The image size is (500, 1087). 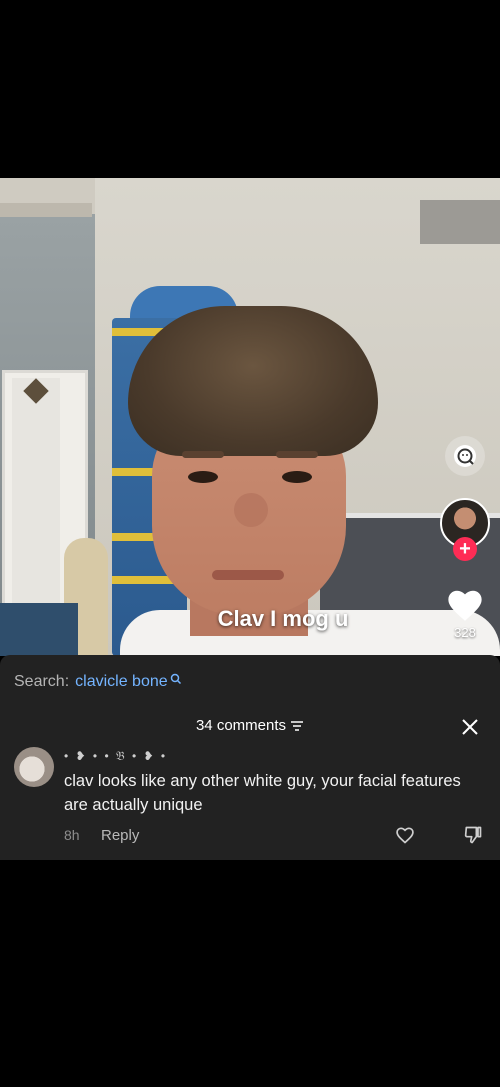 What do you see at coordinates (115, 756) in the screenshot?
I see `comment-username: • ❥ • • 𝔅 • ❥ •` at bounding box center [115, 756].